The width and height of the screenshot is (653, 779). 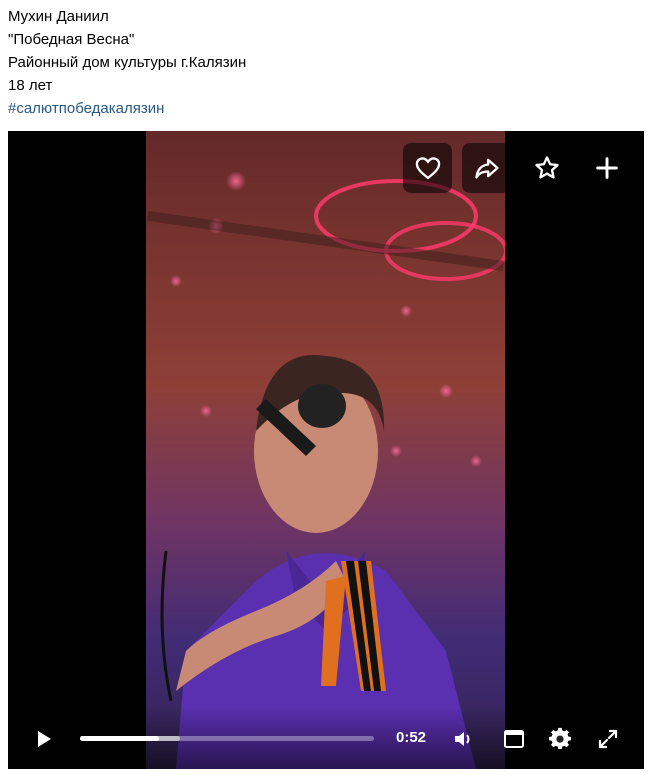 I want to click on share-button, so click(x=486, y=168).